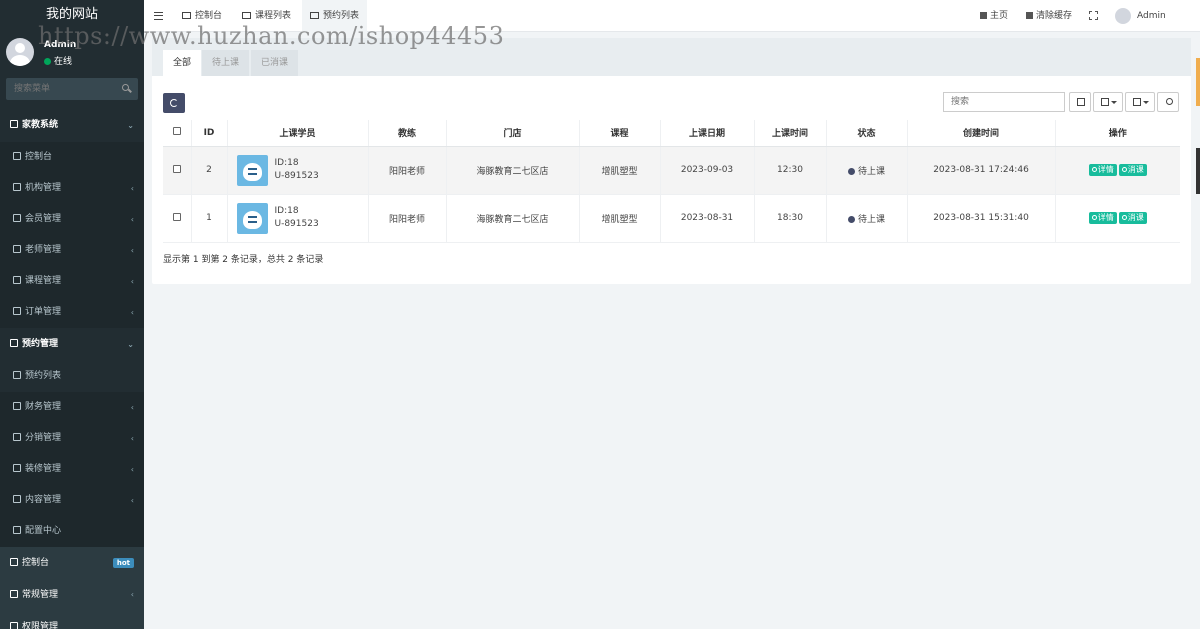 Image resolution: width=1200 pixels, height=629 pixels. Describe the element at coordinates (790, 133) in the screenshot. I see `col-time: 上课时间` at that location.